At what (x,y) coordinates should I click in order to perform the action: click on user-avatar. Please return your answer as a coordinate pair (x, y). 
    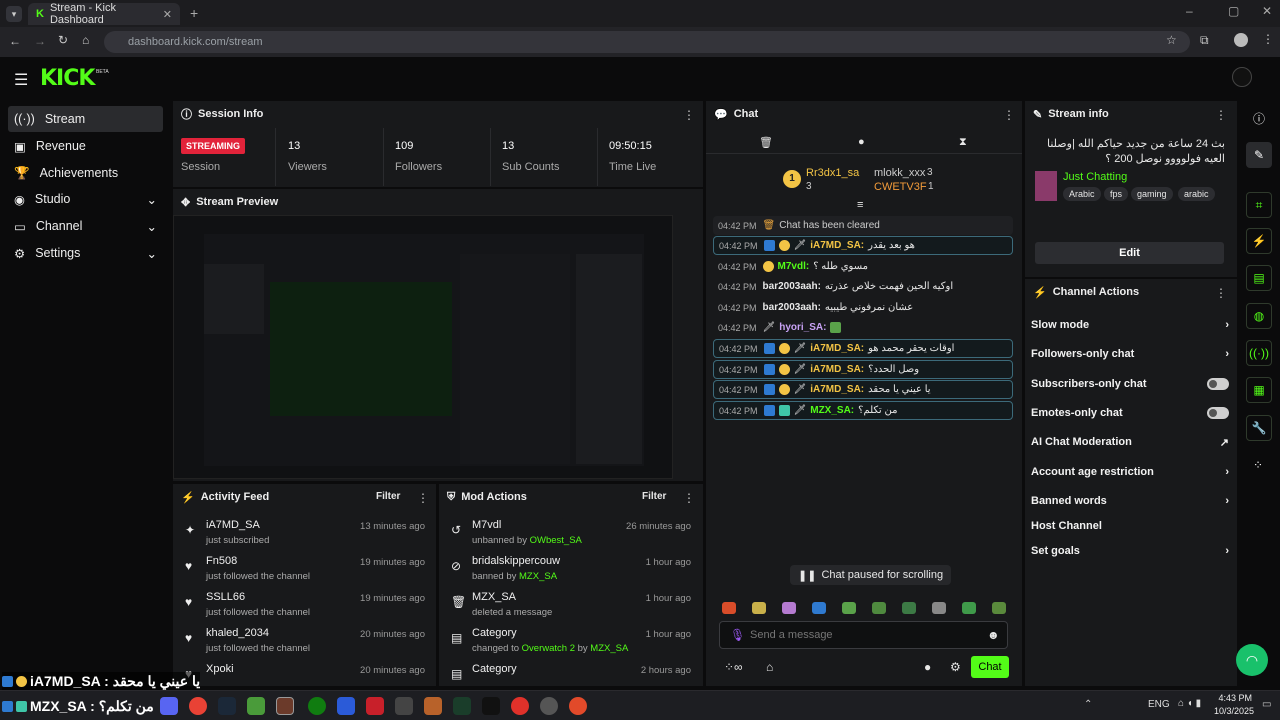
    Looking at the image, I should click on (1242, 77).